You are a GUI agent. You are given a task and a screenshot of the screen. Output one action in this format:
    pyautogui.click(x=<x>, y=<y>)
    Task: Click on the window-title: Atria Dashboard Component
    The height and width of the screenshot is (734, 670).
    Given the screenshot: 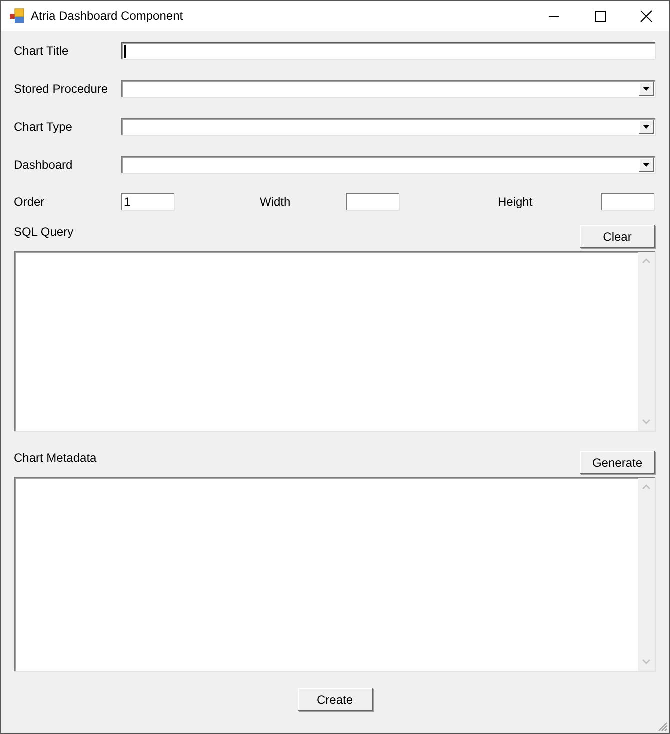 What is the action you would take?
    pyautogui.click(x=107, y=16)
    